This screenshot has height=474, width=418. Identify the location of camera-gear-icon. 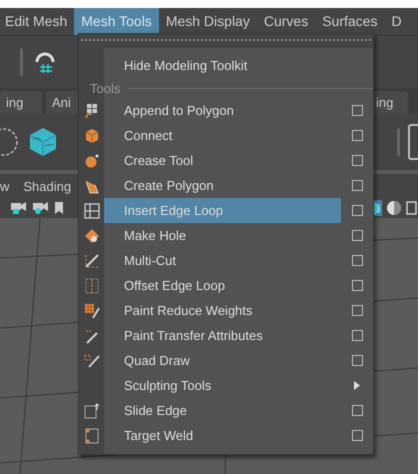
(41, 208).